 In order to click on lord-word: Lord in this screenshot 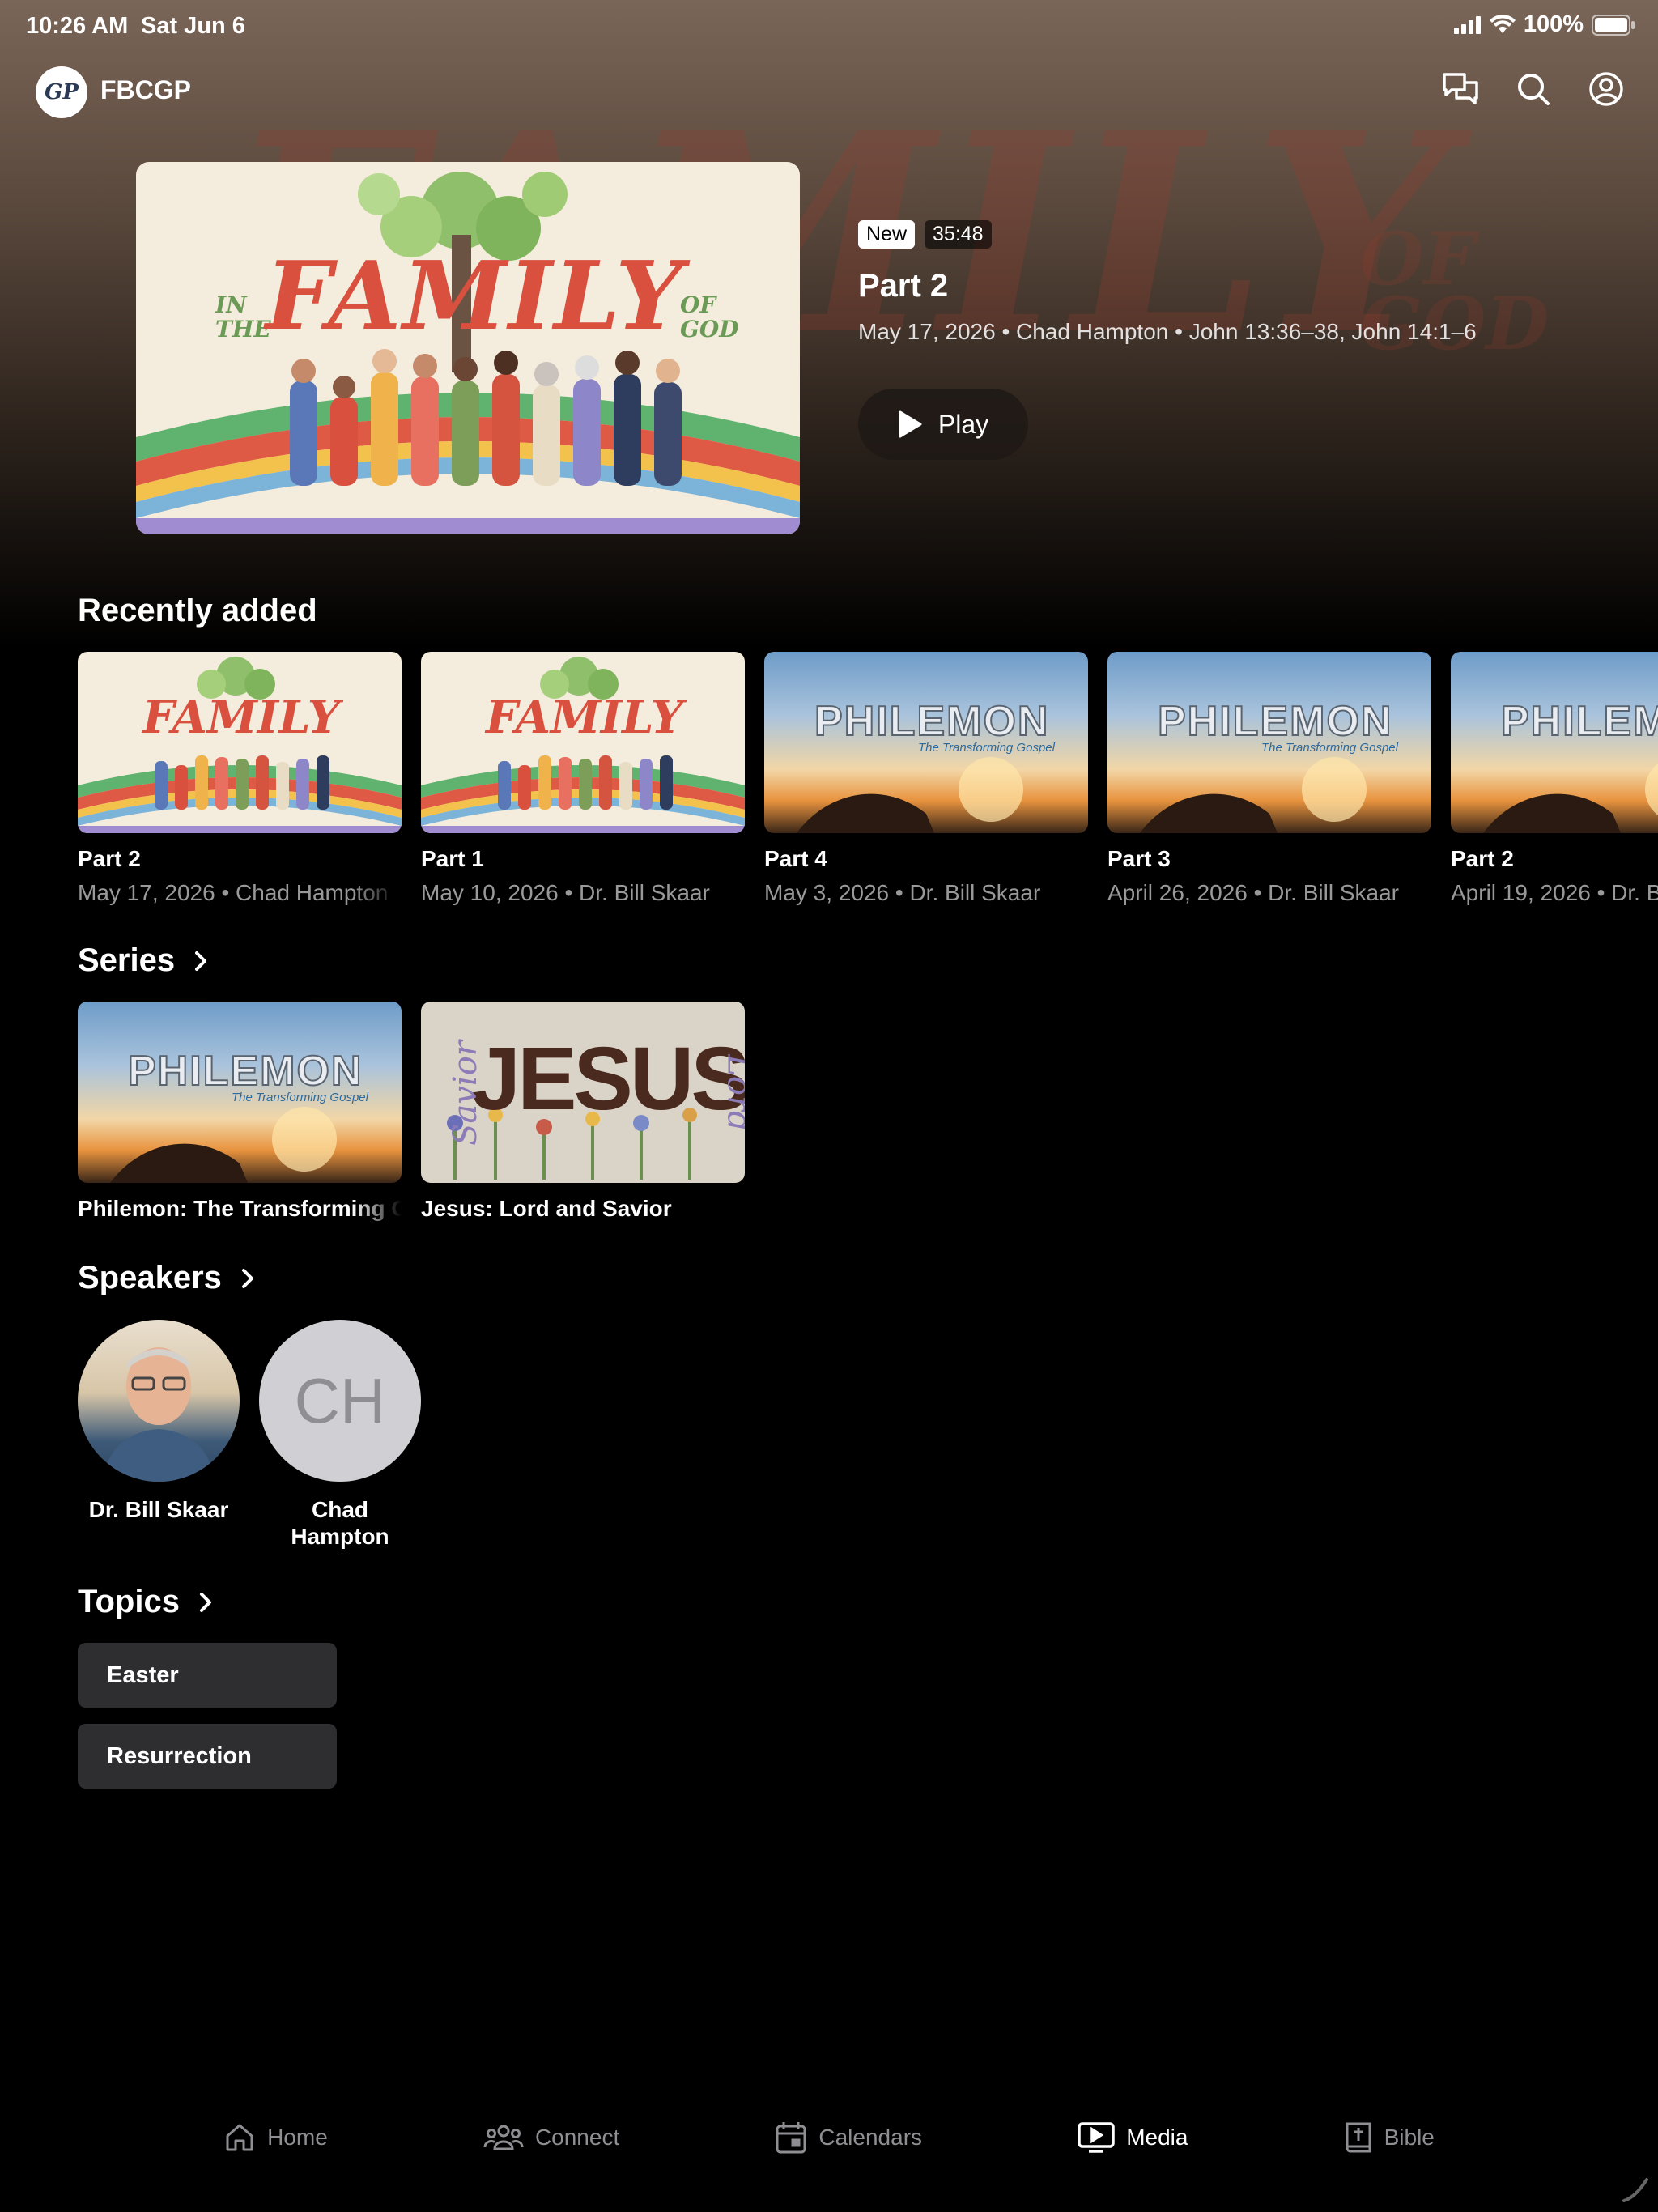, I will do `click(732, 1093)`.